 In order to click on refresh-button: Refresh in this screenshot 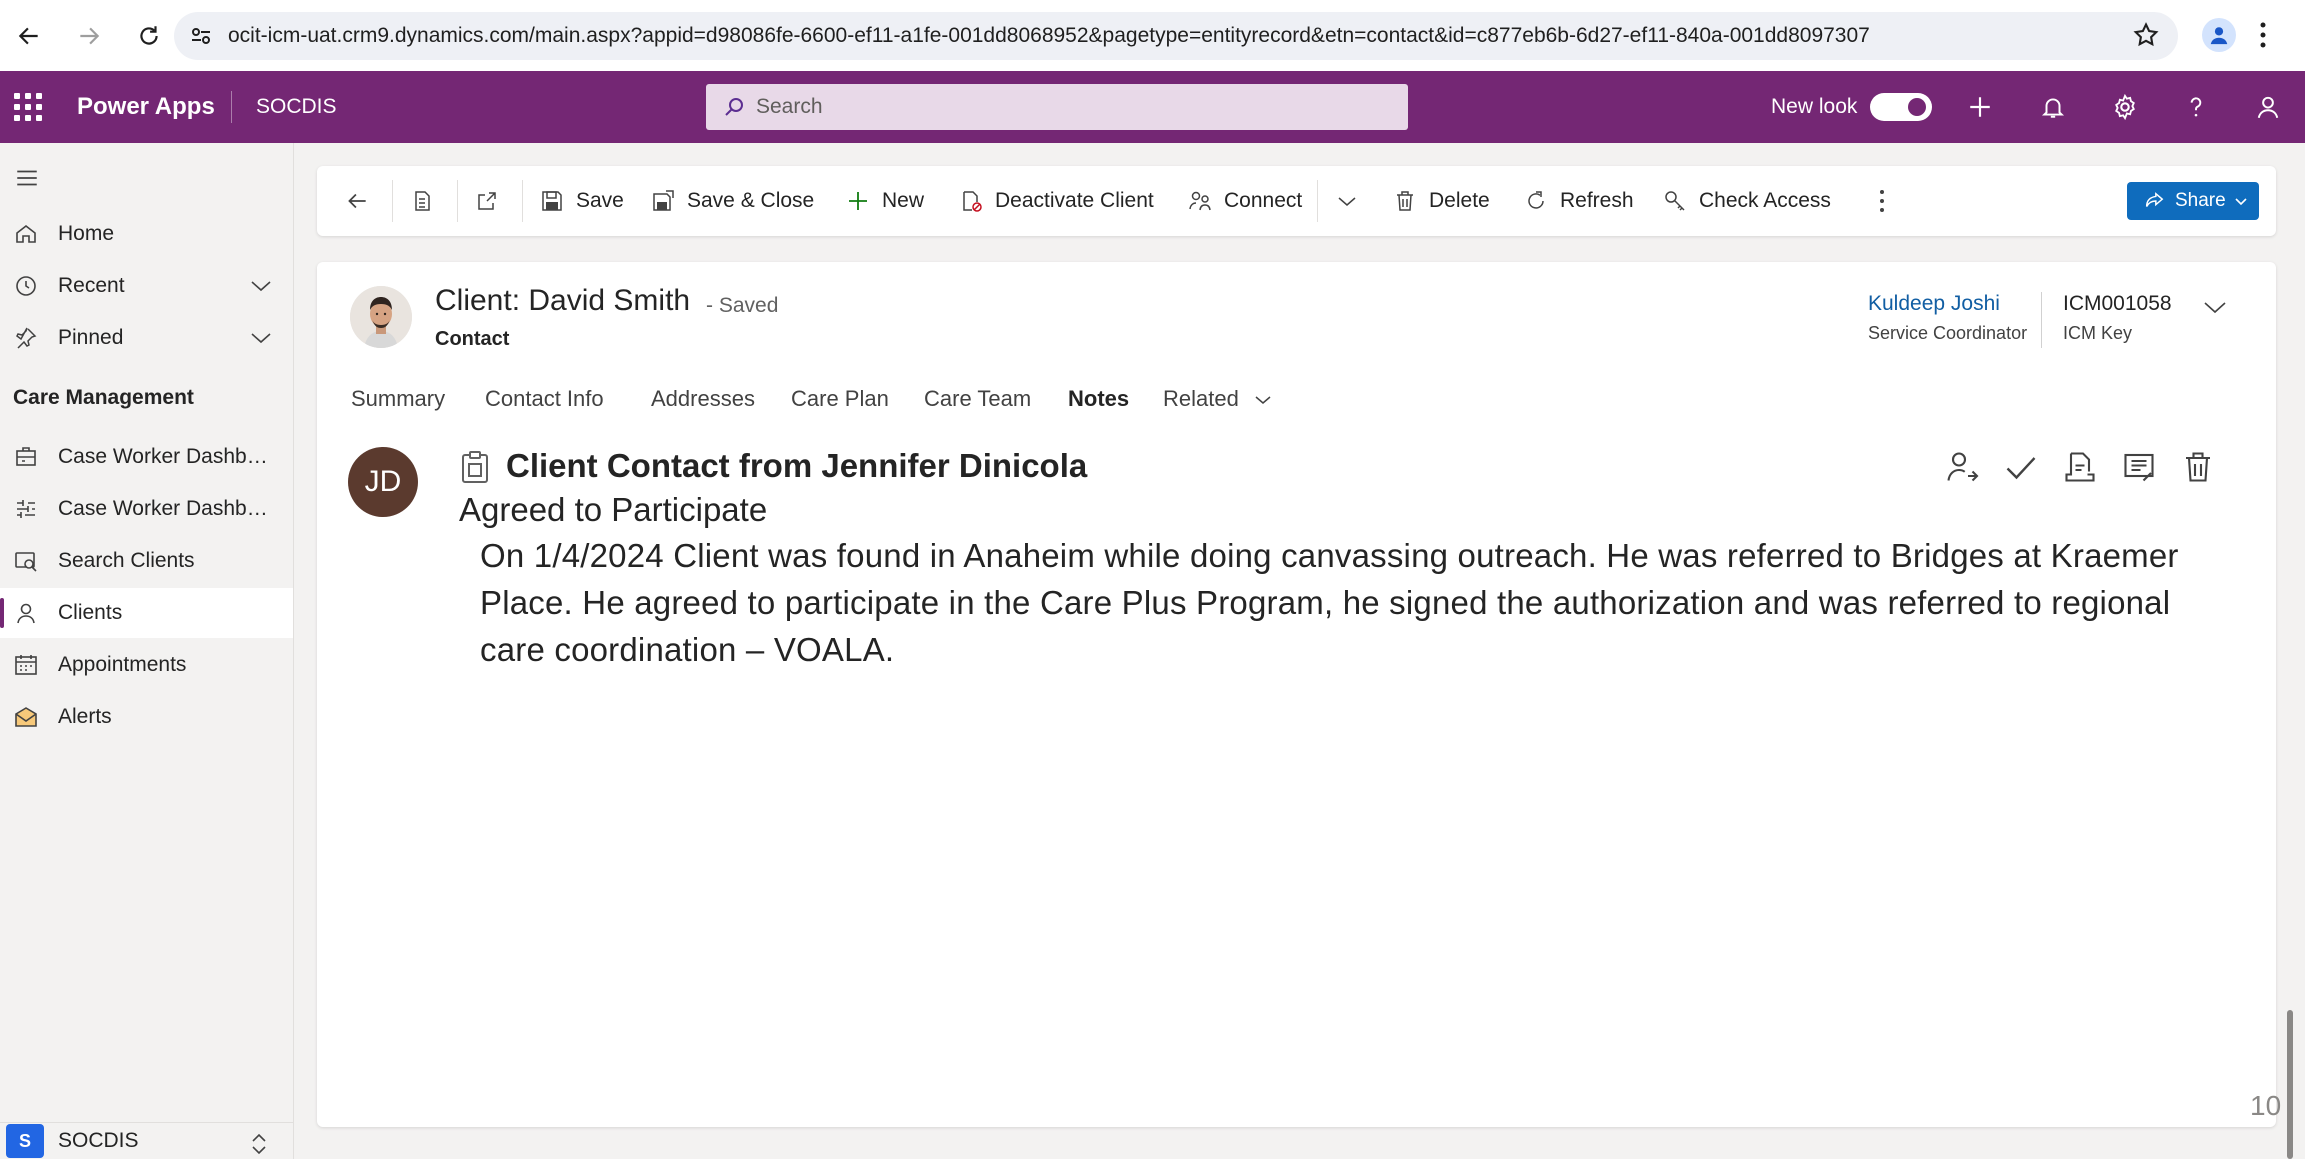, I will do `click(1578, 201)`.